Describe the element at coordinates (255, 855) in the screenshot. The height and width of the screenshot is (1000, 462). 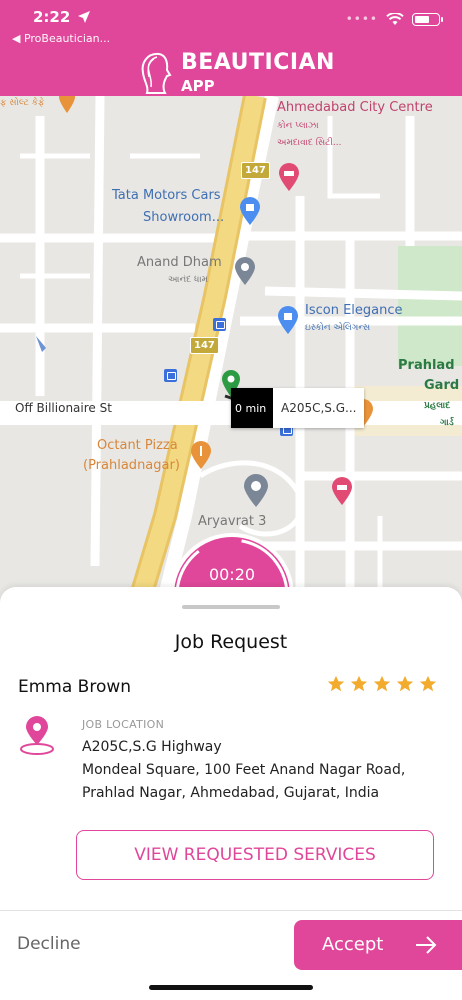
I see `view-requested-services-button: VIEW REQUESTED SERVICES` at that location.